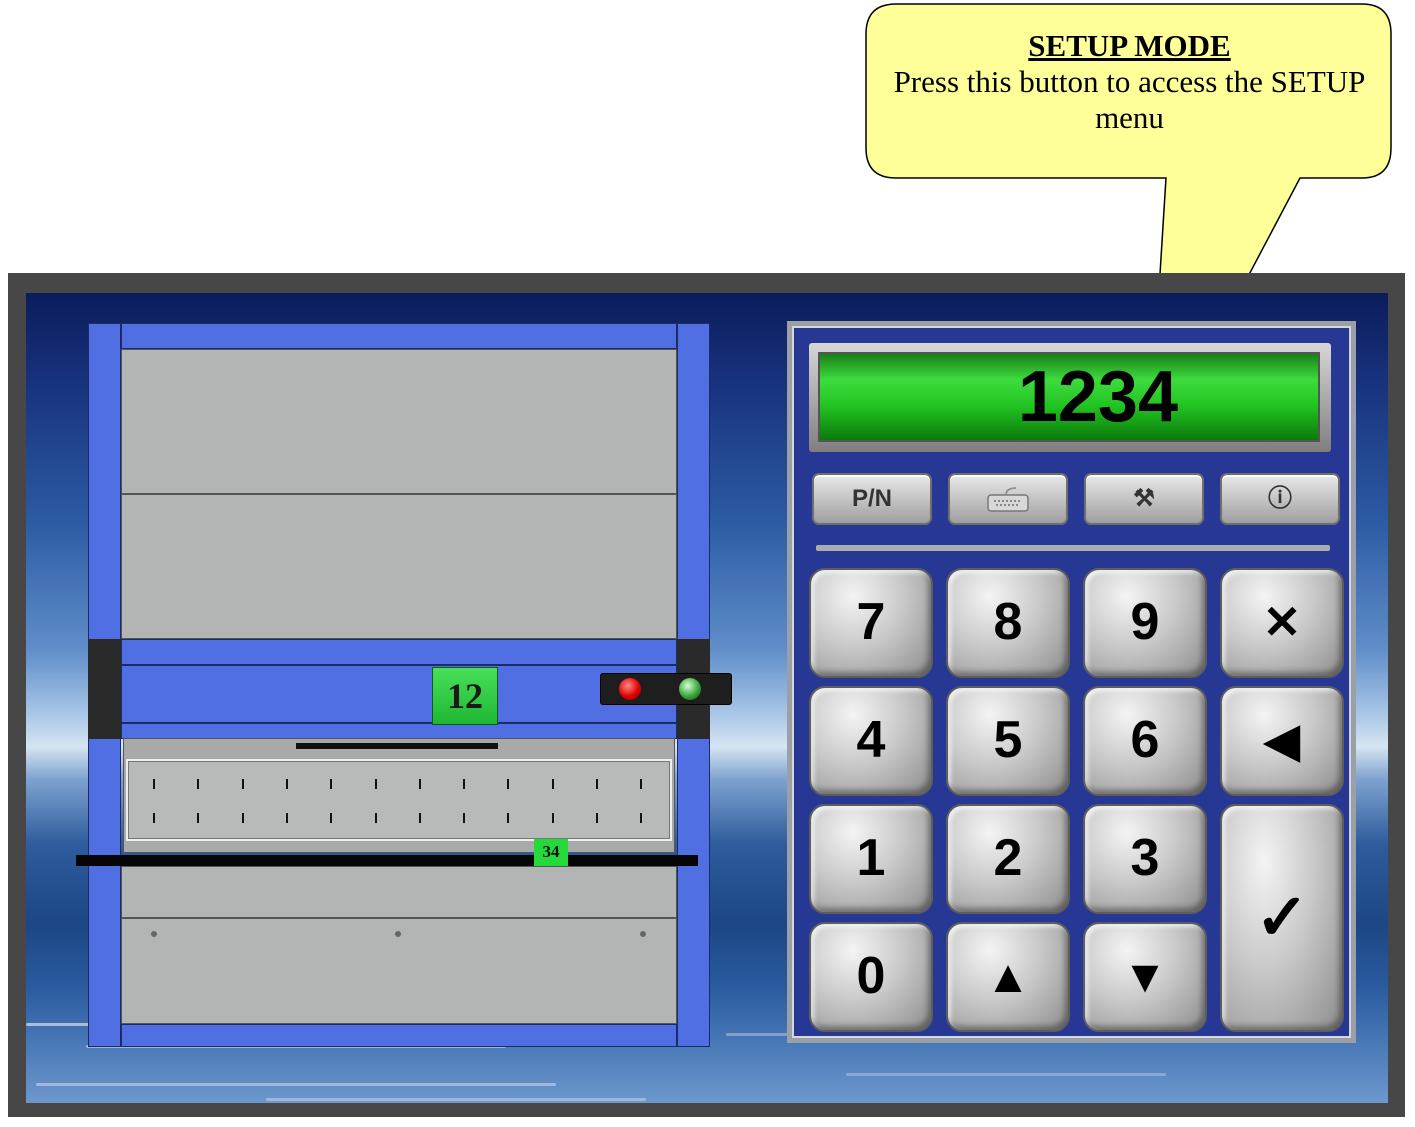 The height and width of the screenshot is (1127, 1415). What do you see at coordinates (399, 421) in the screenshot?
I see `machine-upper-panel` at bounding box center [399, 421].